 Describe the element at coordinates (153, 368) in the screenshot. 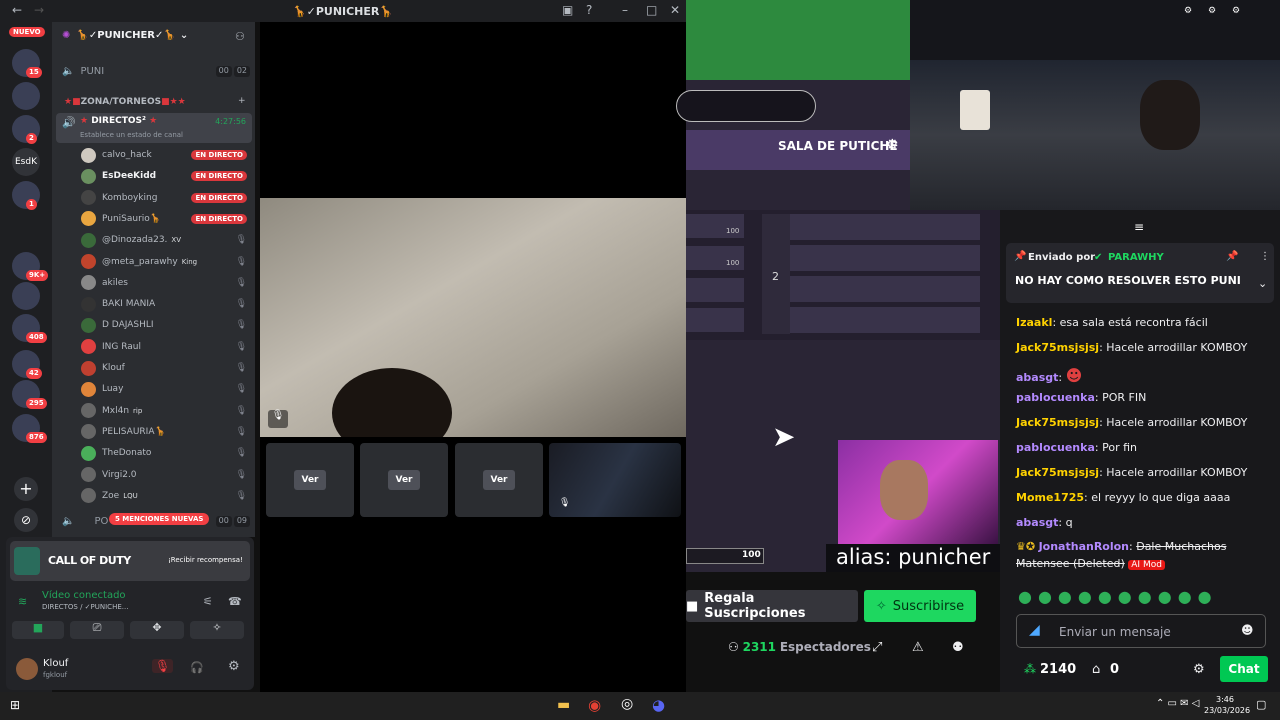

I see `member-row: Klouf 🎙` at that location.